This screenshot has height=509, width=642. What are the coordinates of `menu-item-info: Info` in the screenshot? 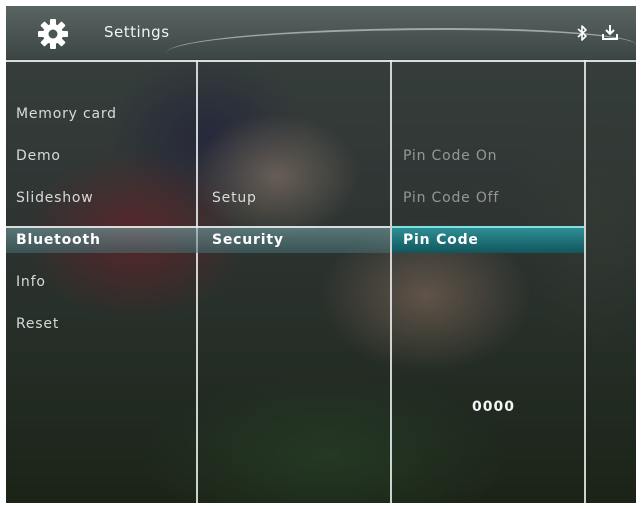 It's located at (31, 282).